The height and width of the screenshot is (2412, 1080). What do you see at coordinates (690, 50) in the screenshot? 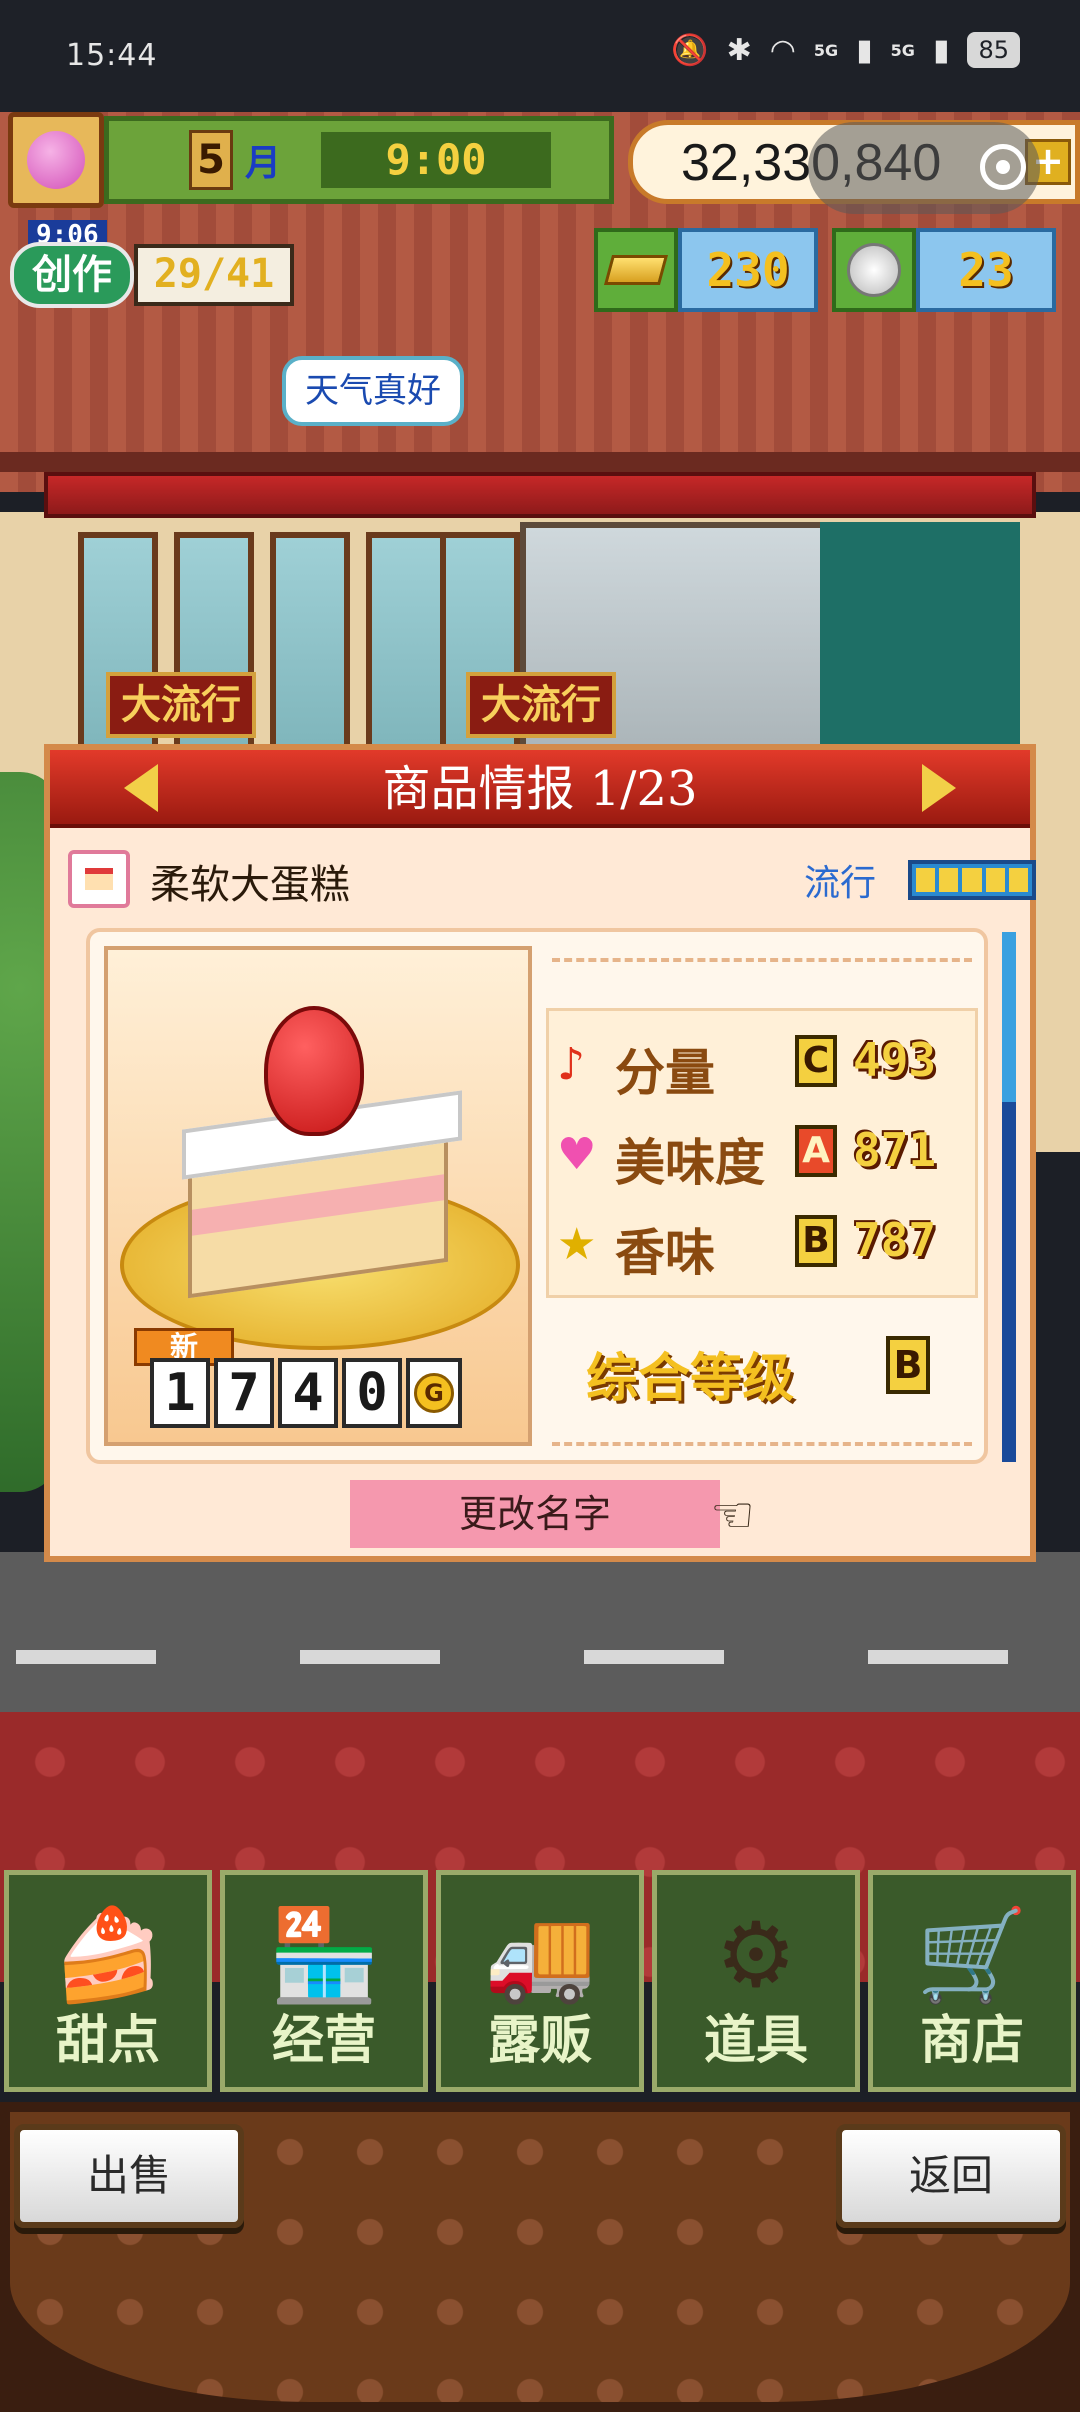
I see `mute-icon: 🔕` at bounding box center [690, 50].